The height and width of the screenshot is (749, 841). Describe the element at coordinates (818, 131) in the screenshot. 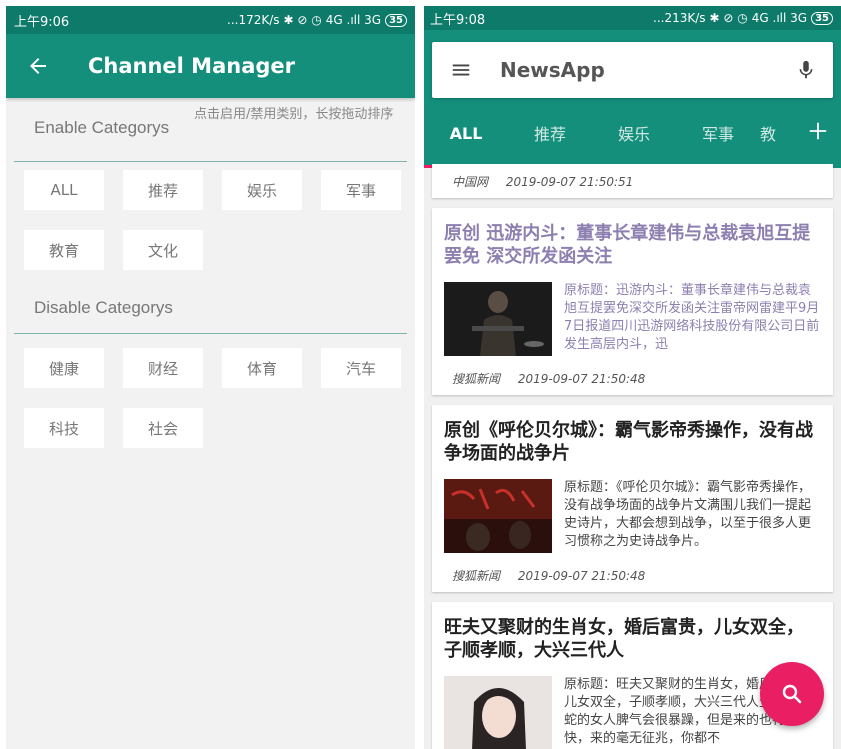

I see `add-category-icon` at that location.